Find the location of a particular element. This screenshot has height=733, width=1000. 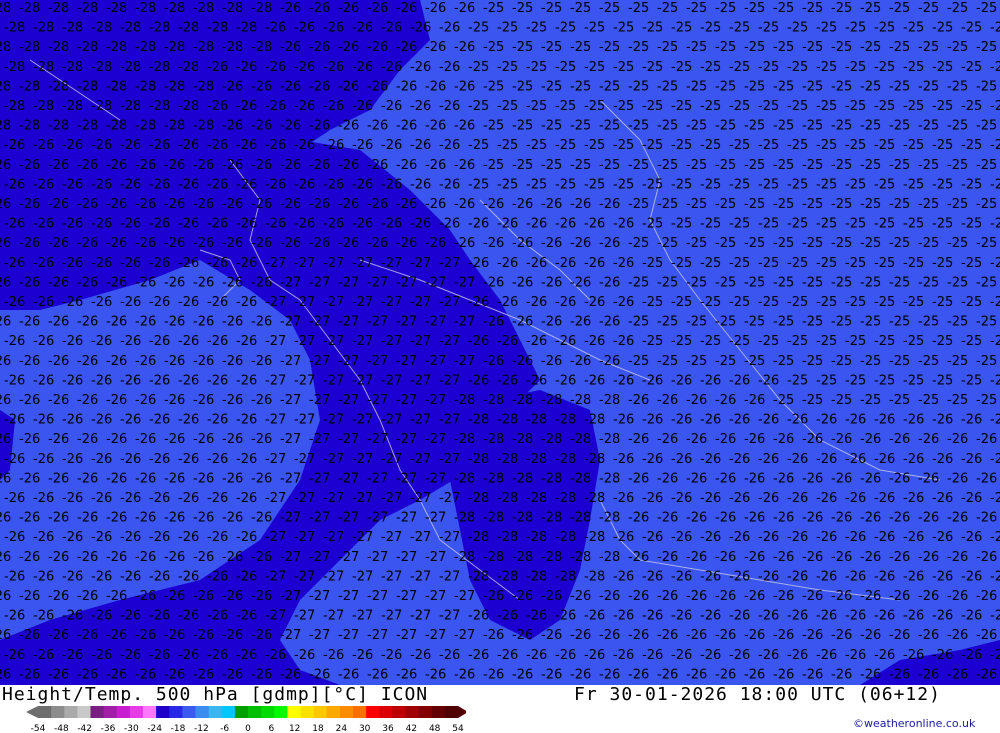

legend-tick-label: 30 is located at coordinates (365, 728).